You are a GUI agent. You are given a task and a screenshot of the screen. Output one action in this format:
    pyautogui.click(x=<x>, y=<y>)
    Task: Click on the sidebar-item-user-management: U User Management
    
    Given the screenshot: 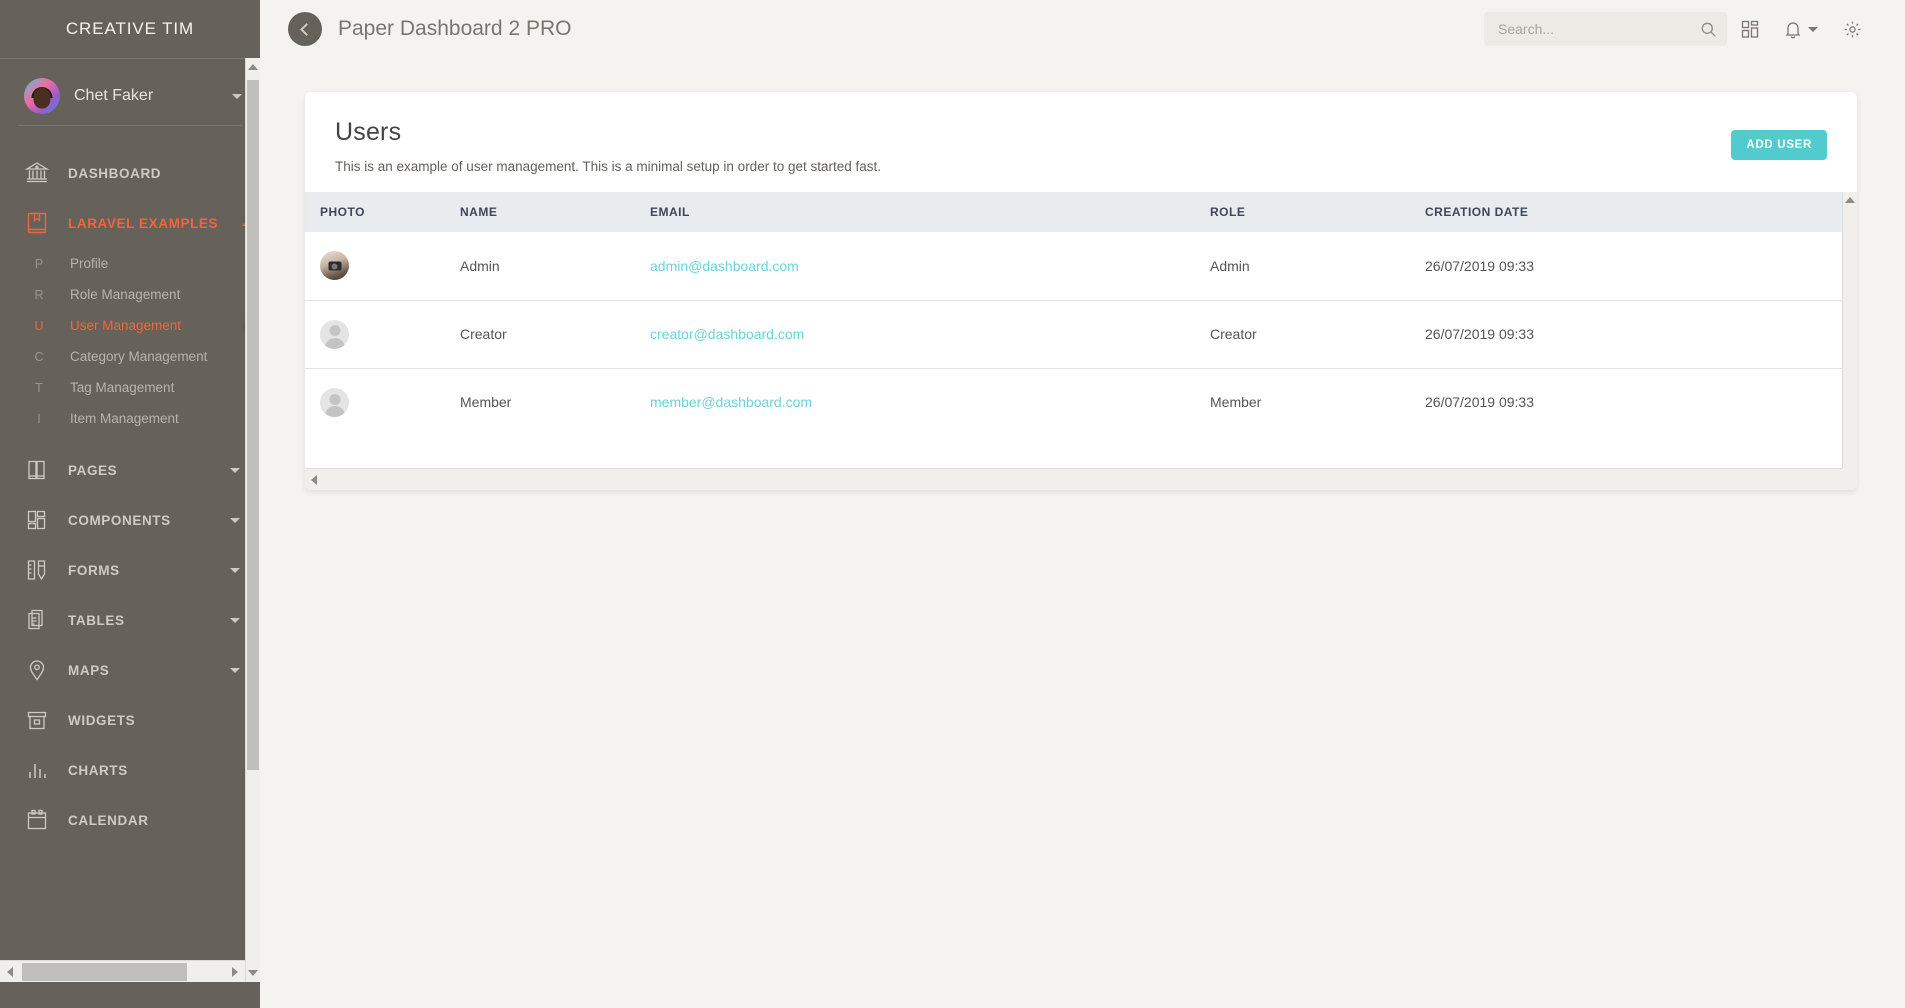 What is the action you would take?
    pyautogui.click(x=130, y=325)
    